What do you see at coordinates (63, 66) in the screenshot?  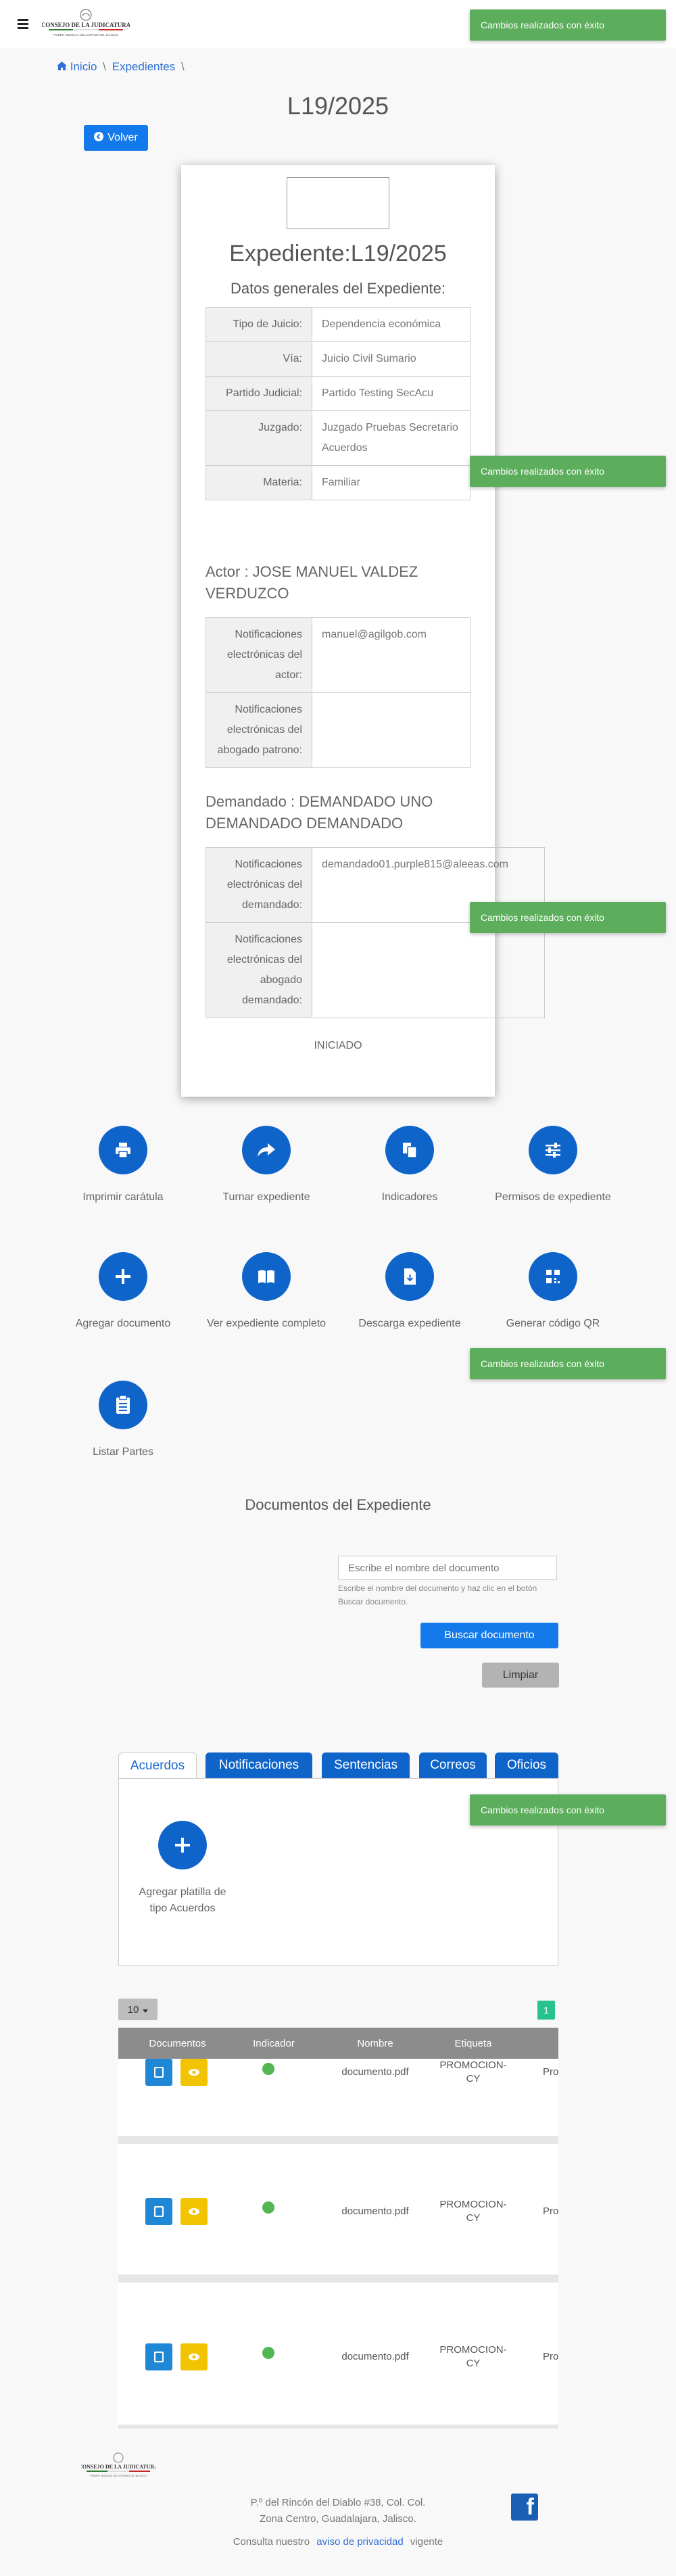 I see `home-icon` at bounding box center [63, 66].